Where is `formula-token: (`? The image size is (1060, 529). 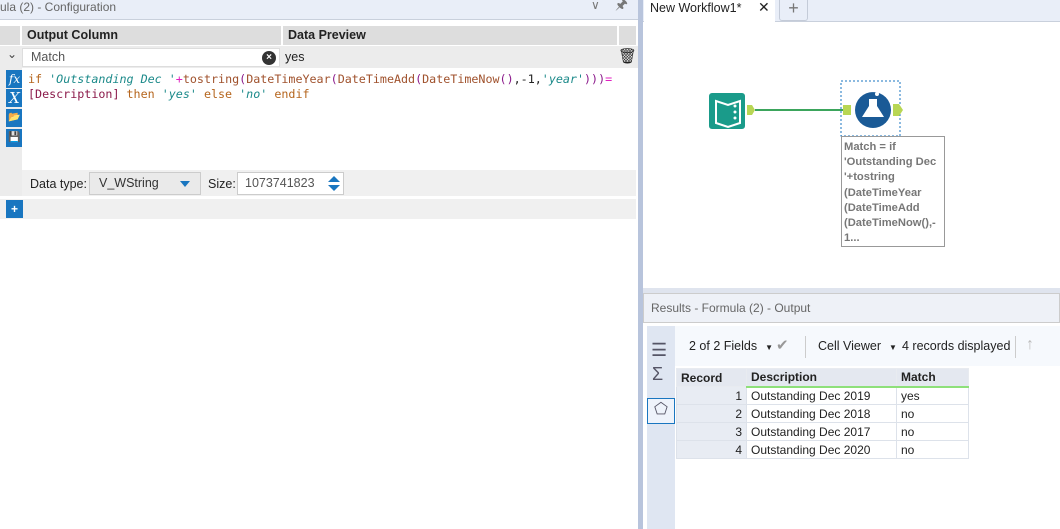
formula-token: ( is located at coordinates (334, 79).